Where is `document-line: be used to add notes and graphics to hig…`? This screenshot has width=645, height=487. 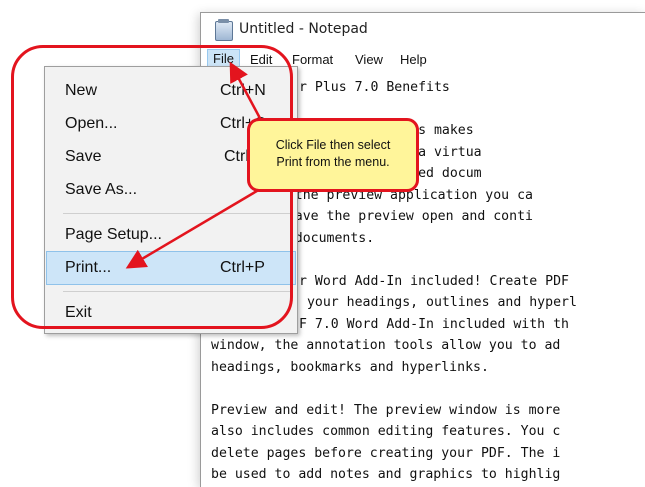 document-line: be used to add notes and graphics to hig… is located at coordinates (386, 474).